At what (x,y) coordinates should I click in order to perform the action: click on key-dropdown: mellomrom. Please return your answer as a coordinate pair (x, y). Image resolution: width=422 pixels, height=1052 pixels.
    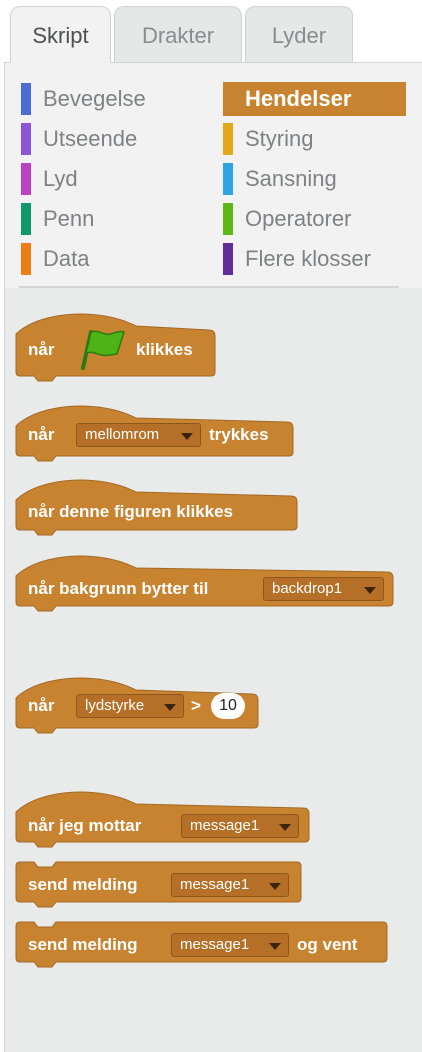
    Looking at the image, I should click on (138, 435).